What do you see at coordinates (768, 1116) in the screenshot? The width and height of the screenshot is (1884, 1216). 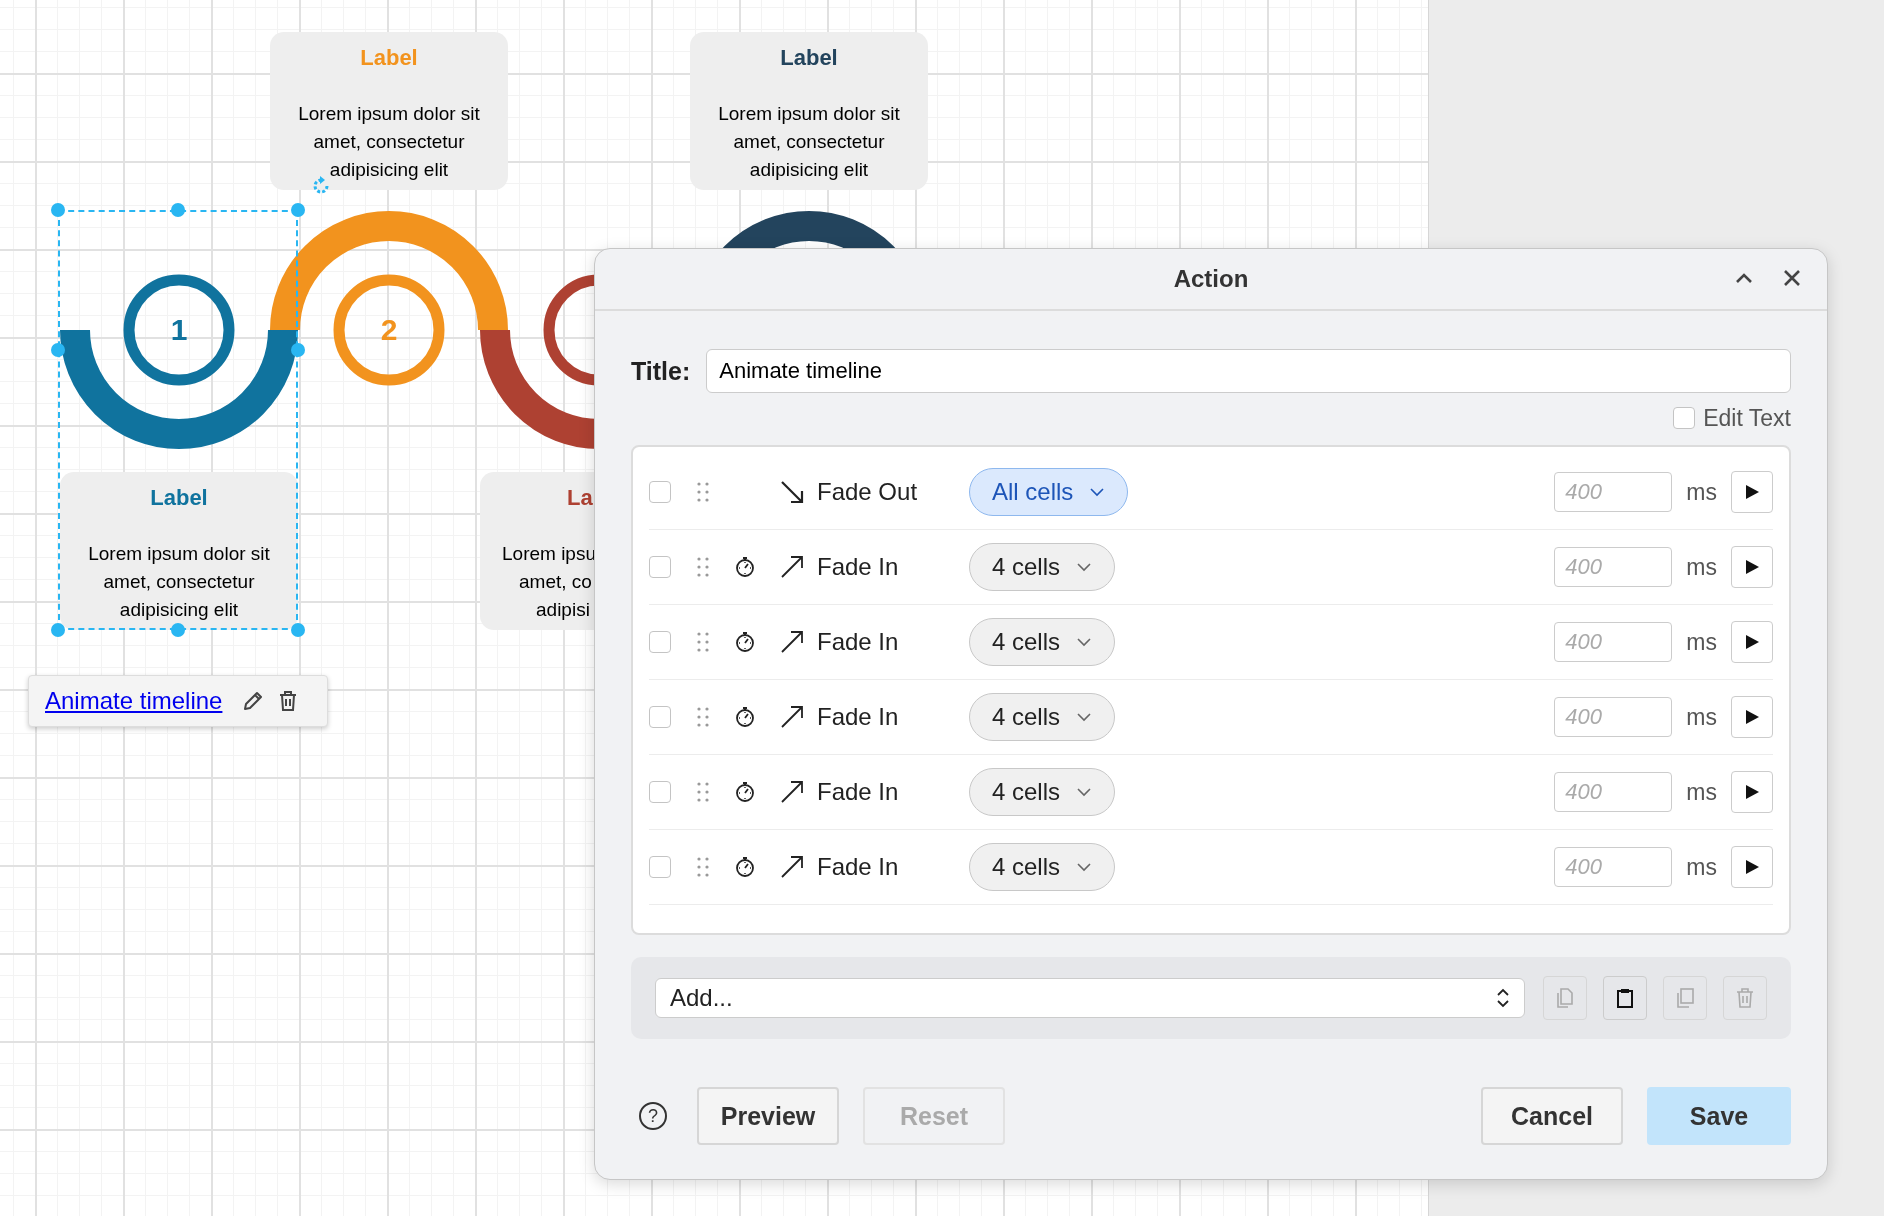 I see `footer-button: Preview` at bounding box center [768, 1116].